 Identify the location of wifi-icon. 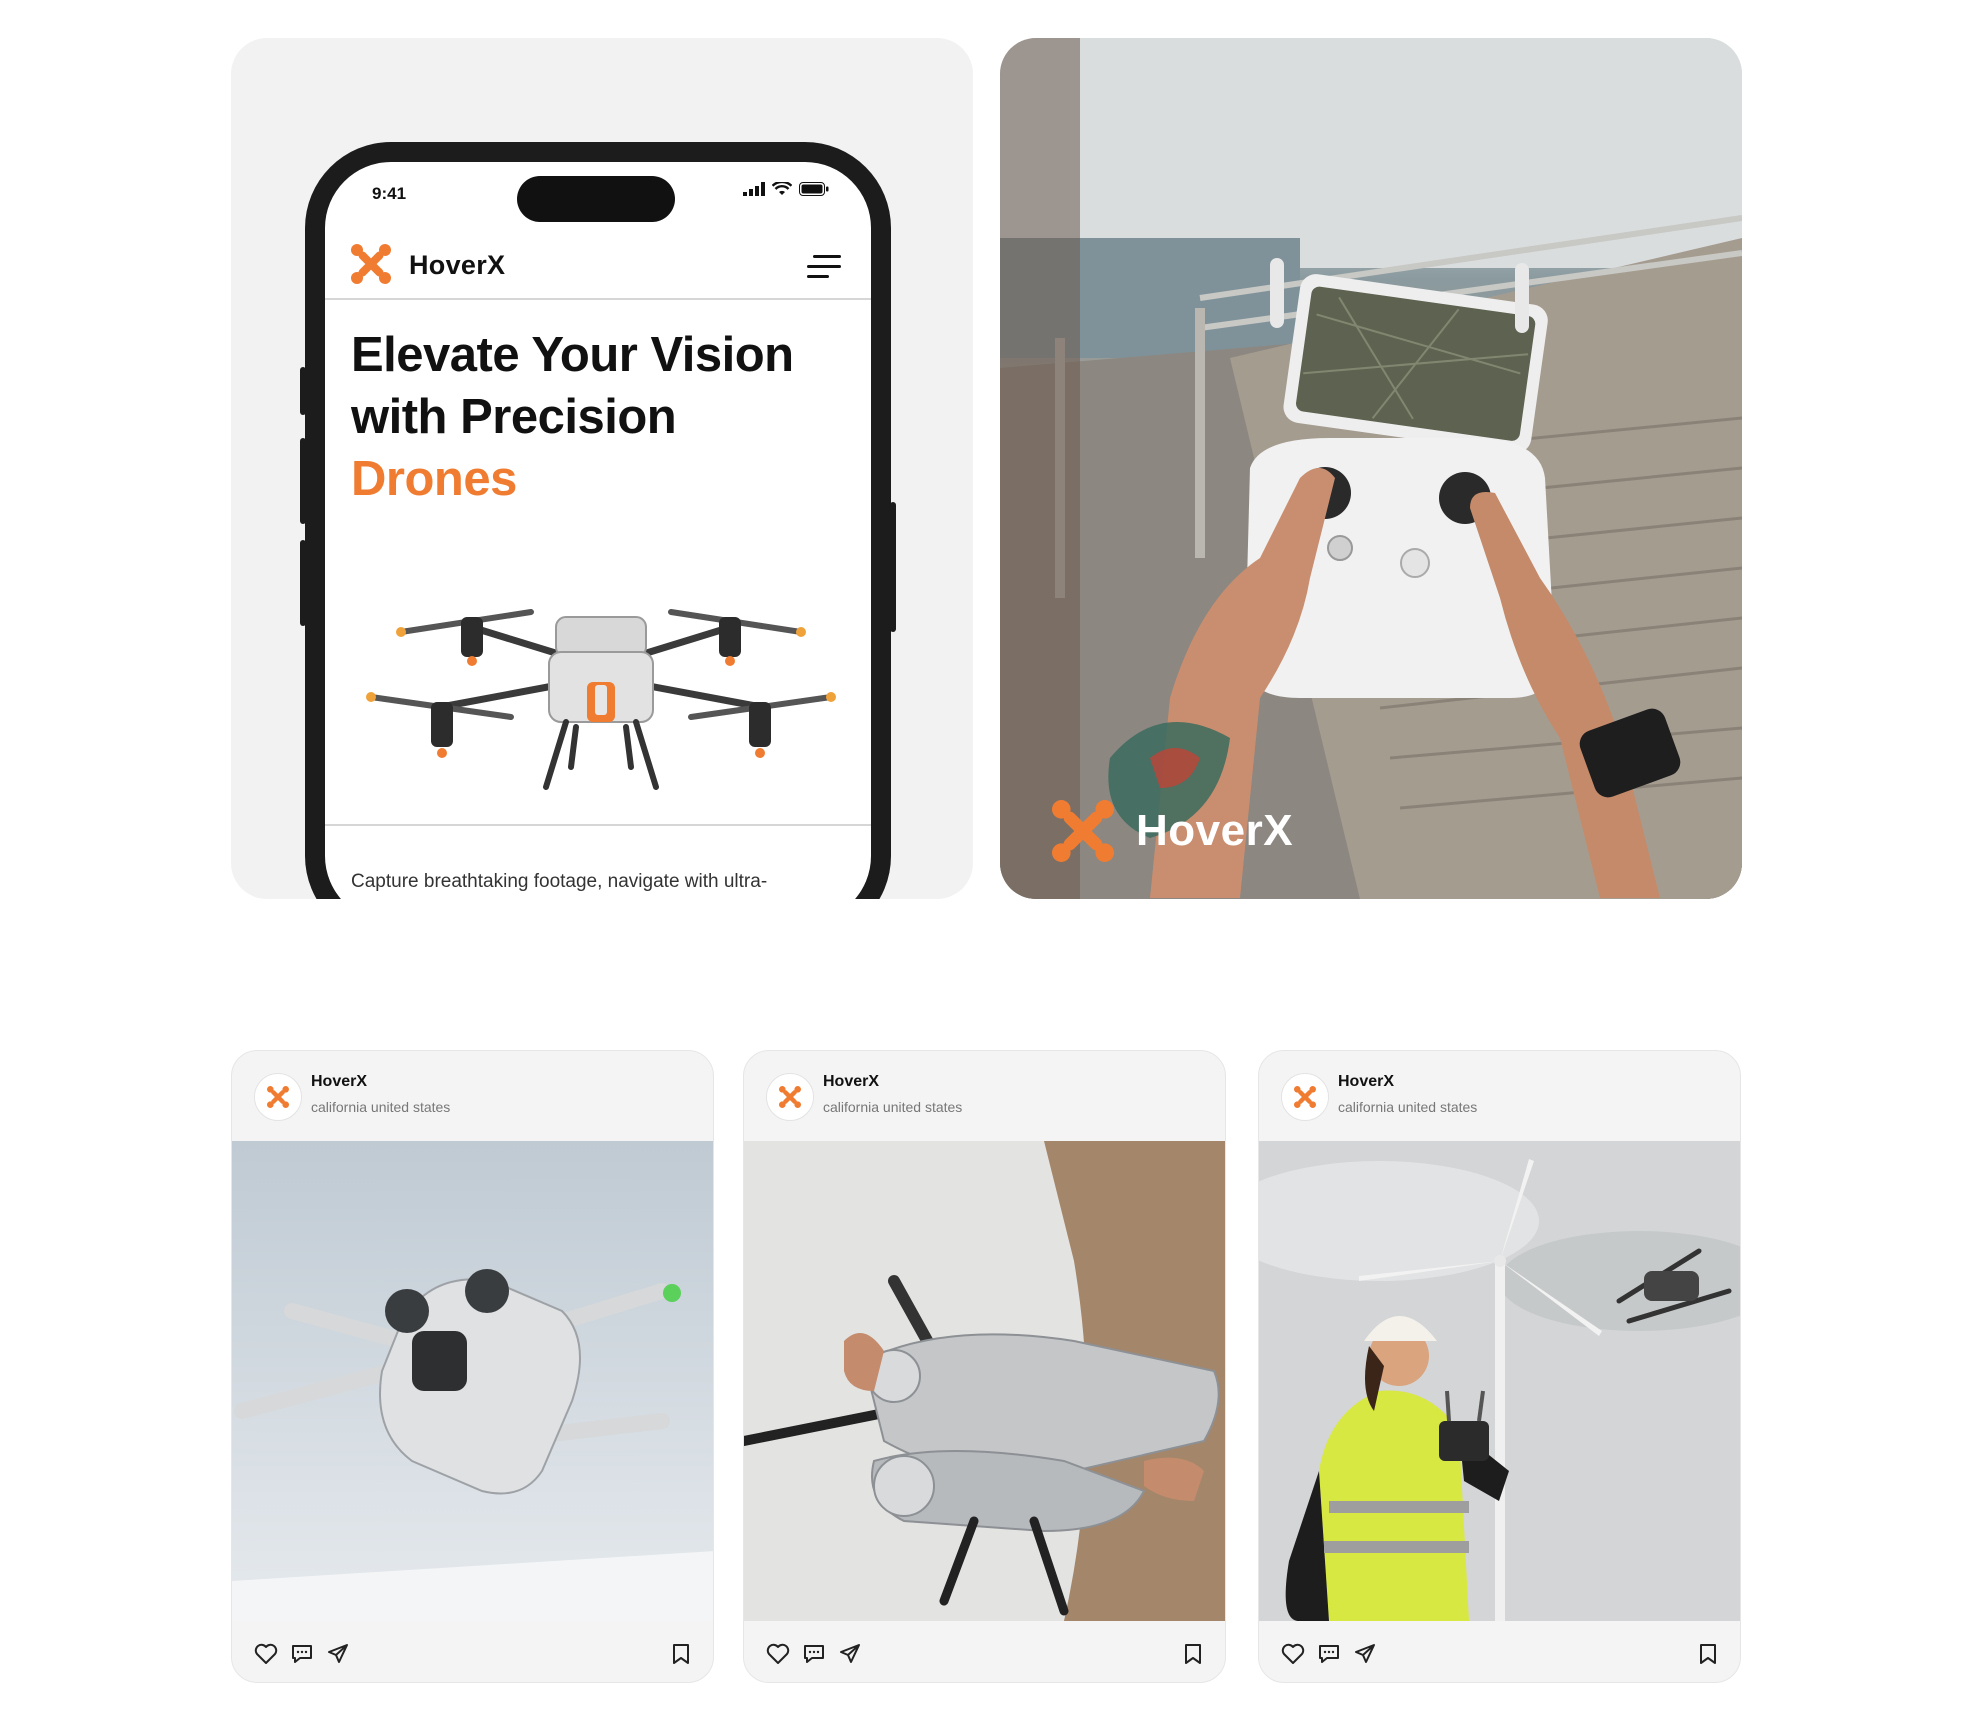
(782, 188).